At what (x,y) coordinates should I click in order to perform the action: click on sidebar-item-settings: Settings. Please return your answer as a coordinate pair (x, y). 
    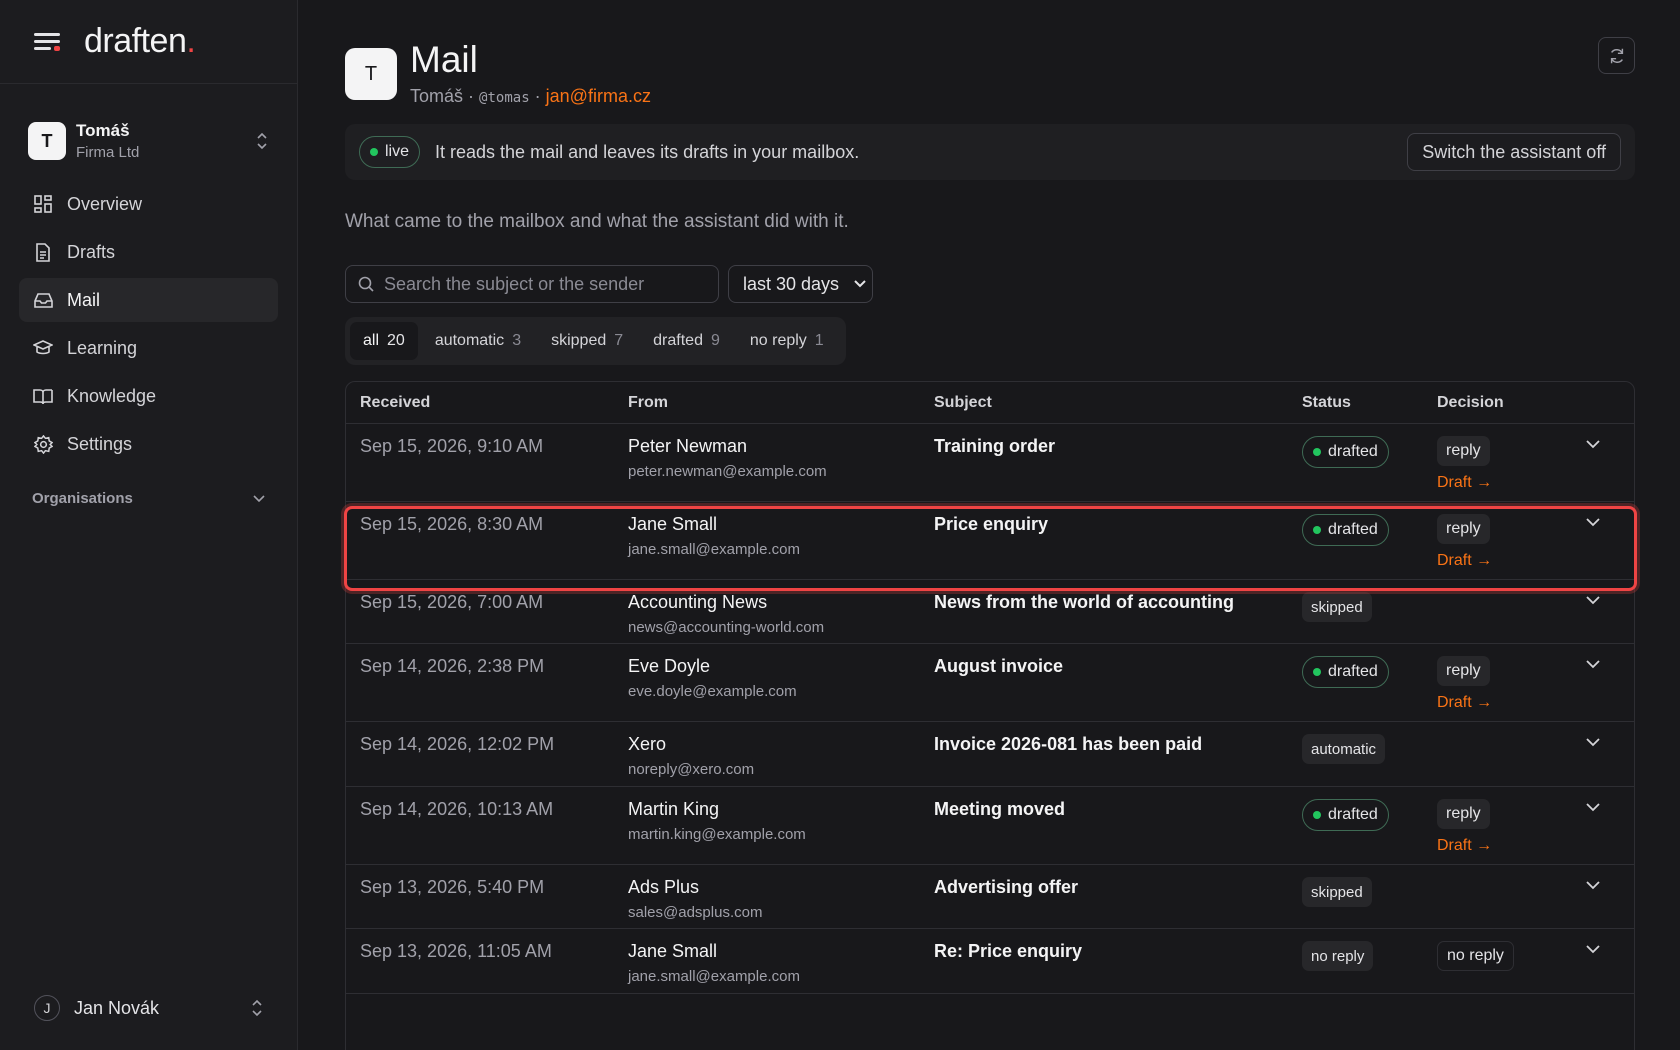
    Looking at the image, I should click on (148, 444).